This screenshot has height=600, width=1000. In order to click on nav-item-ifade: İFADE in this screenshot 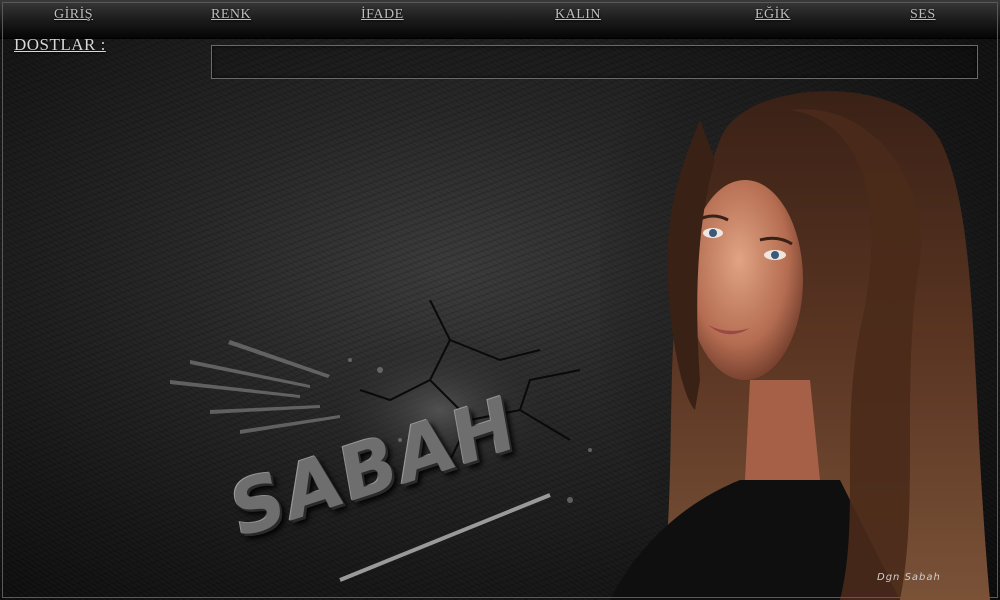, I will do `click(382, 15)`.